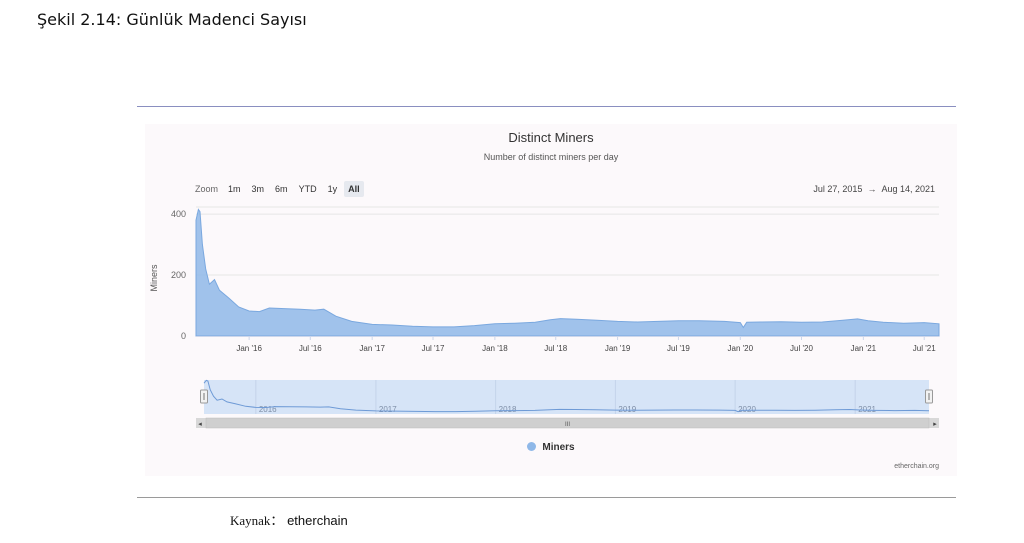 The height and width of the screenshot is (543, 1024). Describe the element at coordinates (867, 409) in the screenshot. I see `navigator-year-label: 2021` at that location.